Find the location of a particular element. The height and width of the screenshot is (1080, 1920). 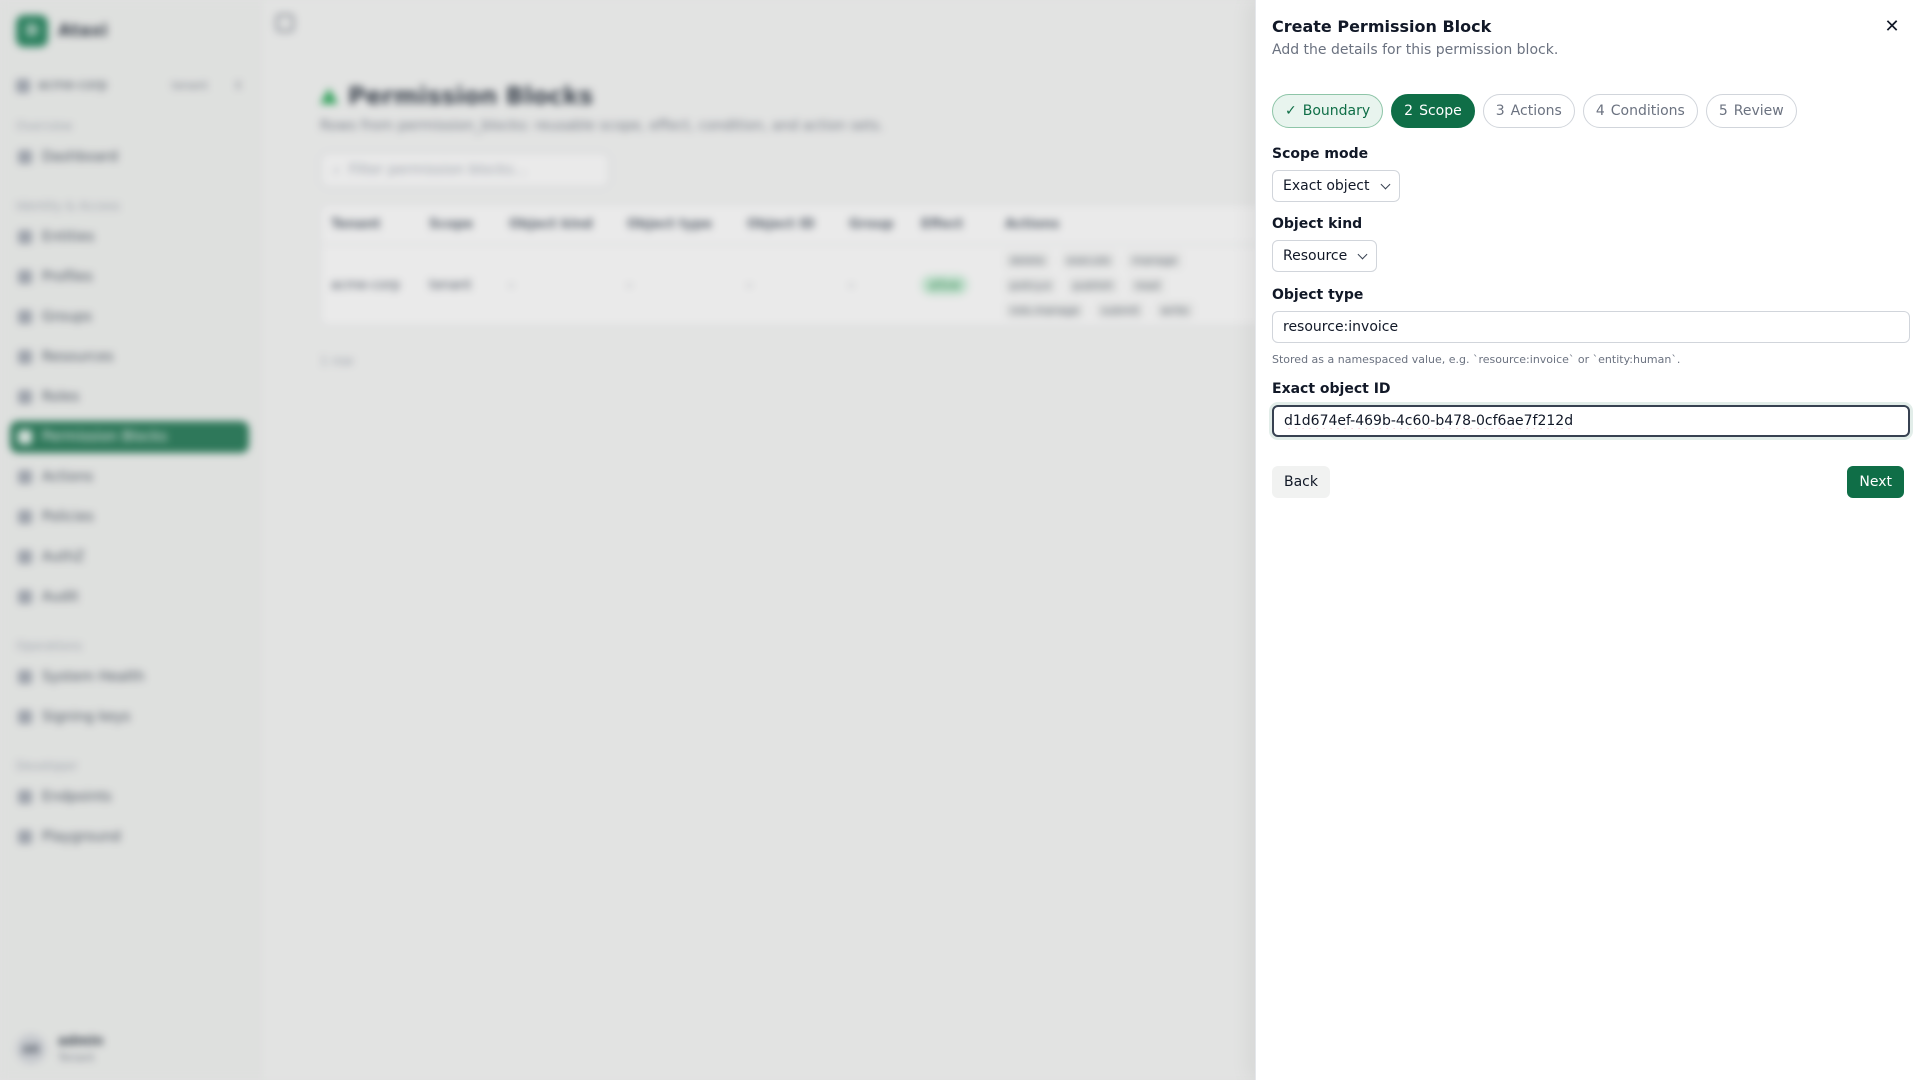

check-icon: ✓ is located at coordinates (1291, 111).